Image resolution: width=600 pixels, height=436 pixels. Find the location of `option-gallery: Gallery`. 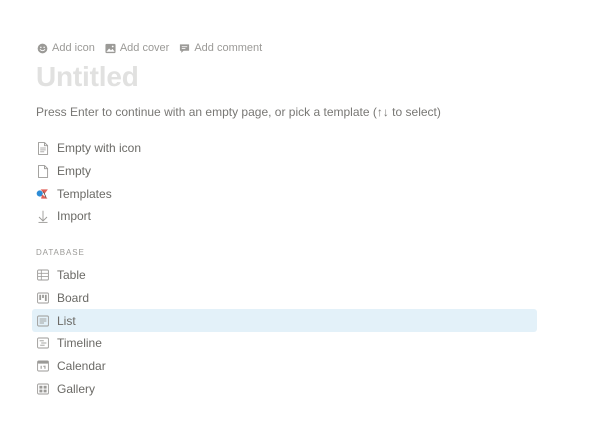

option-gallery: Gallery is located at coordinates (284, 388).